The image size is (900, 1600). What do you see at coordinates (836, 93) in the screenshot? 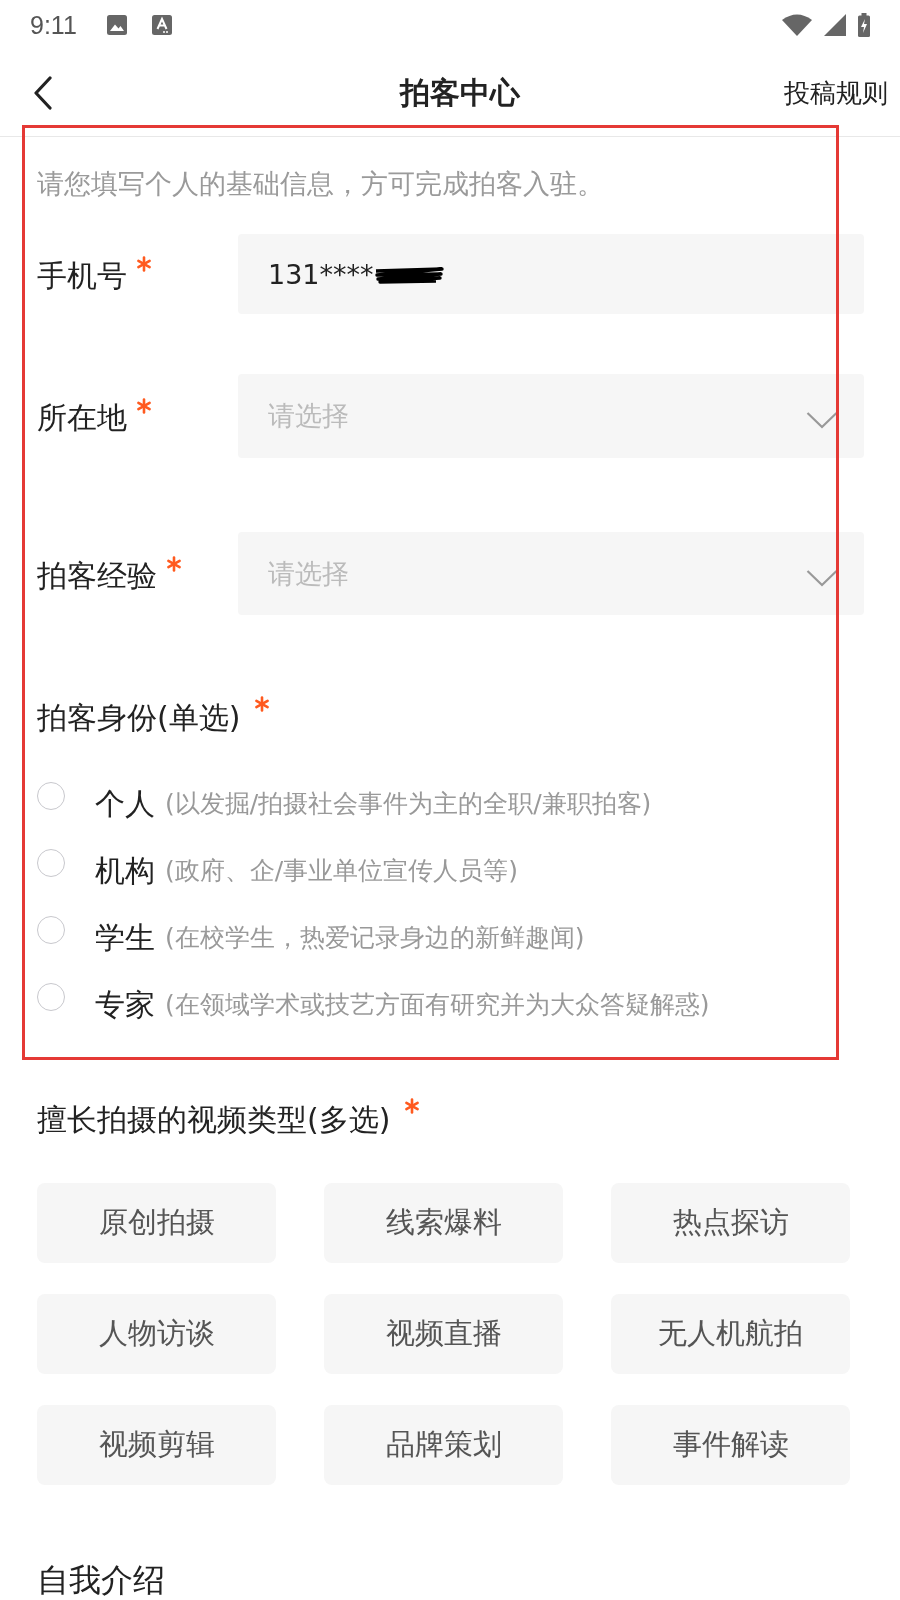
I see `rules-link: 投稿规则` at bounding box center [836, 93].